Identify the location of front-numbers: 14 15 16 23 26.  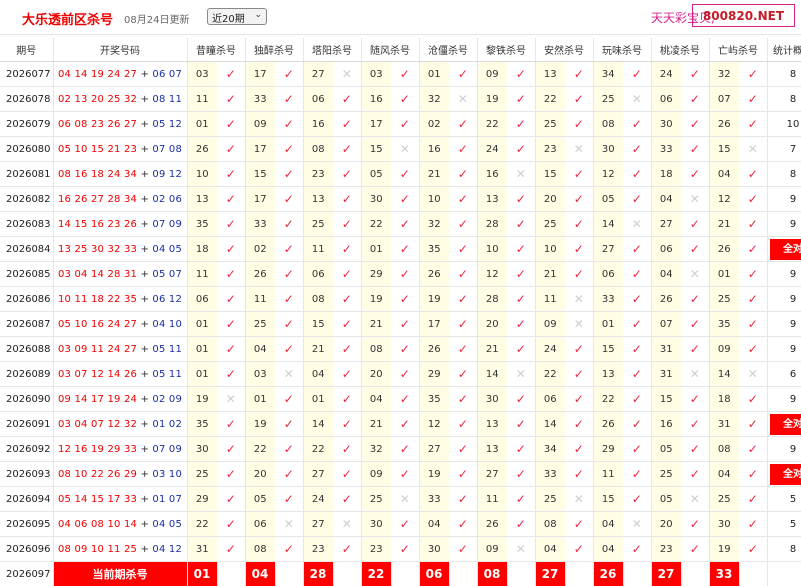
(97, 224).